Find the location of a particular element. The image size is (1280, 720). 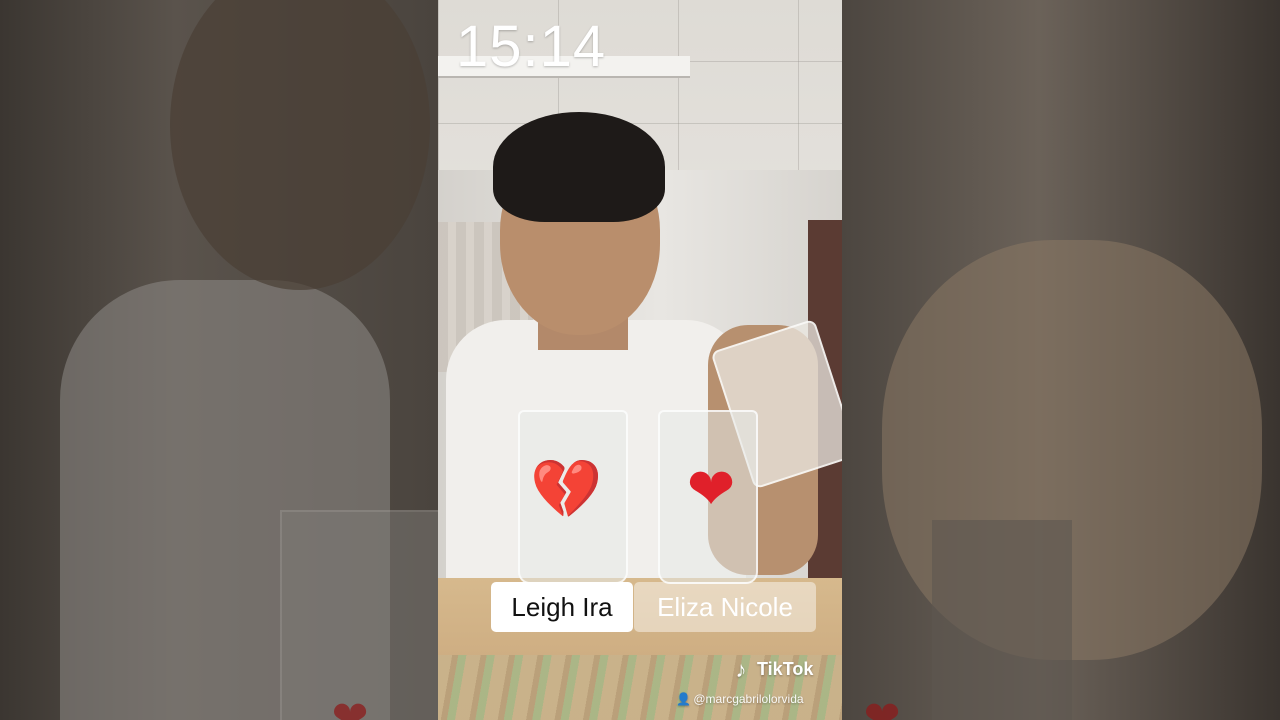

creator-handle-label: @marcgabrilolorvida is located at coordinates (748, 699).